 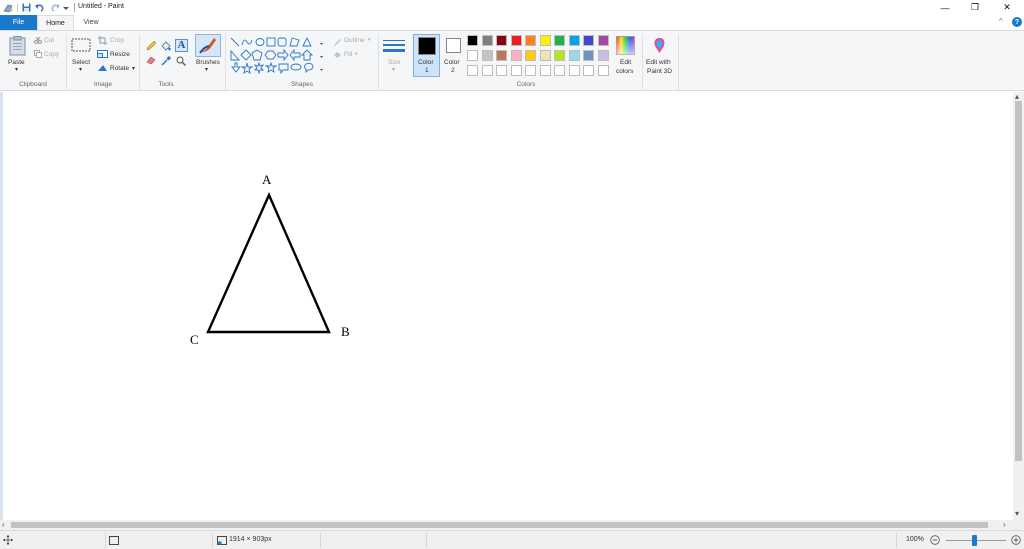 What do you see at coordinates (8, 7) in the screenshot?
I see `paint-app-icon` at bounding box center [8, 7].